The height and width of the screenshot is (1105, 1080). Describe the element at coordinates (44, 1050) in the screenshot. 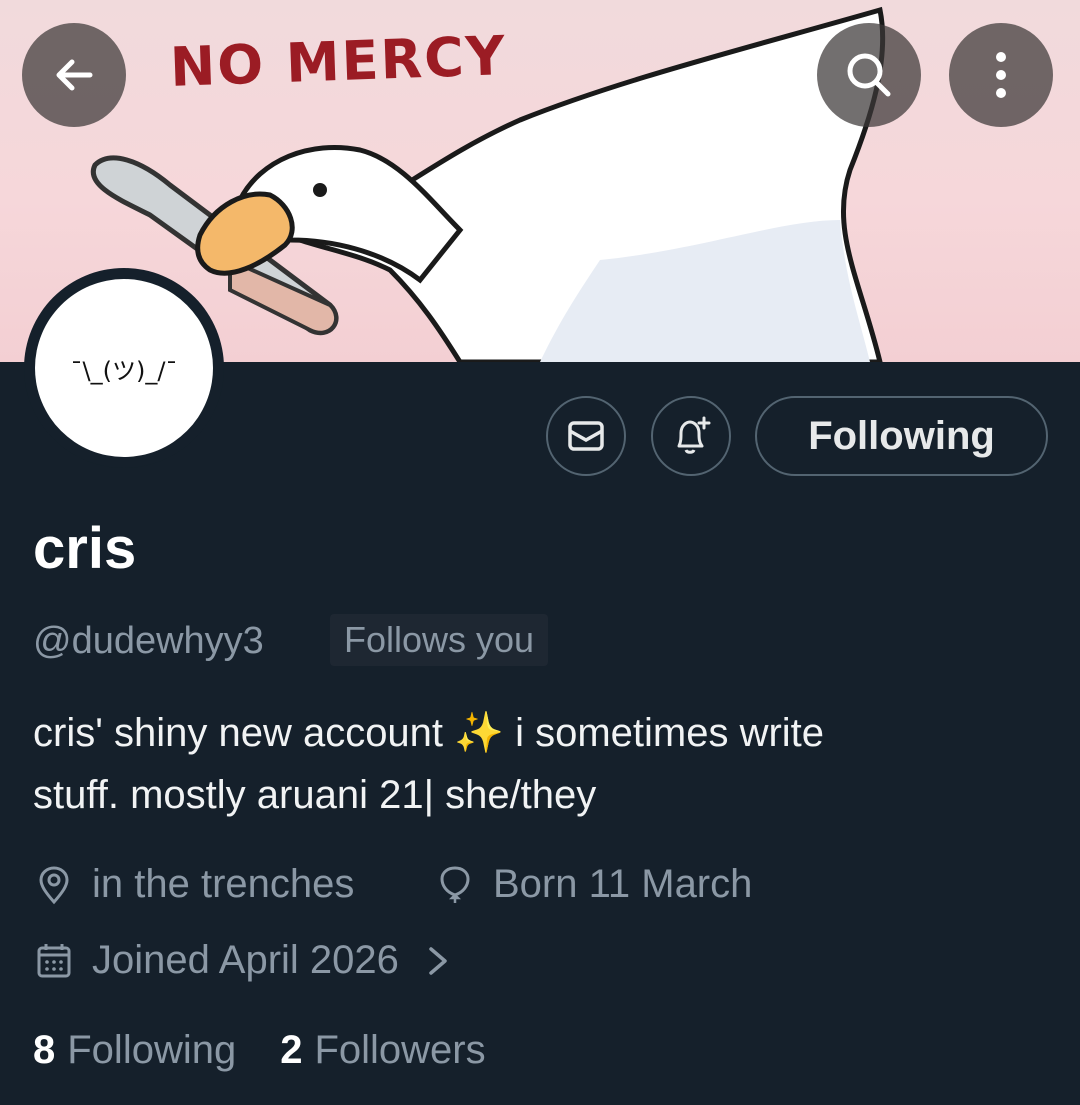

I see `following-count: 8` at that location.